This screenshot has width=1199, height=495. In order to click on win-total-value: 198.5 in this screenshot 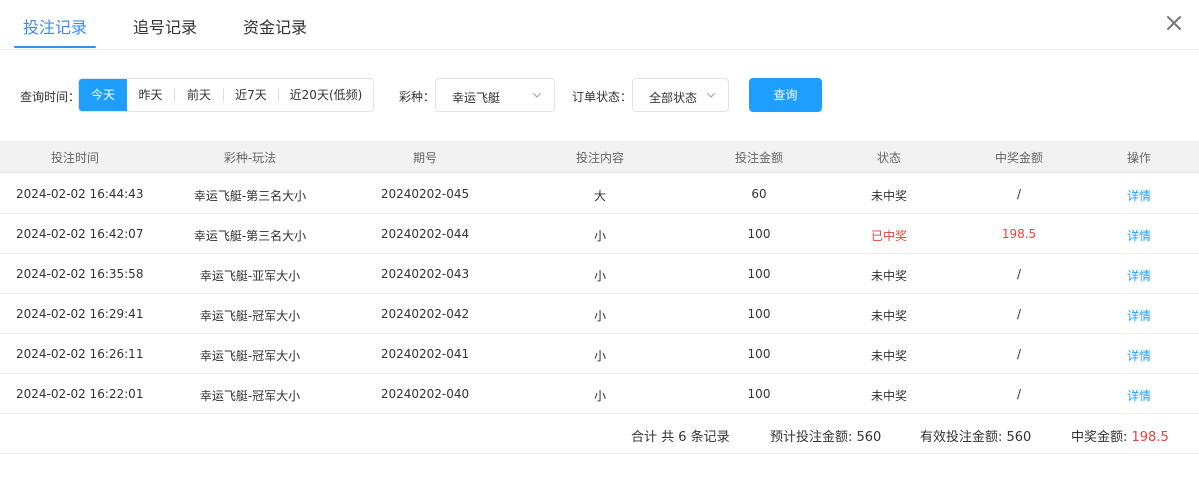, I will do `click(1150, 437)`.